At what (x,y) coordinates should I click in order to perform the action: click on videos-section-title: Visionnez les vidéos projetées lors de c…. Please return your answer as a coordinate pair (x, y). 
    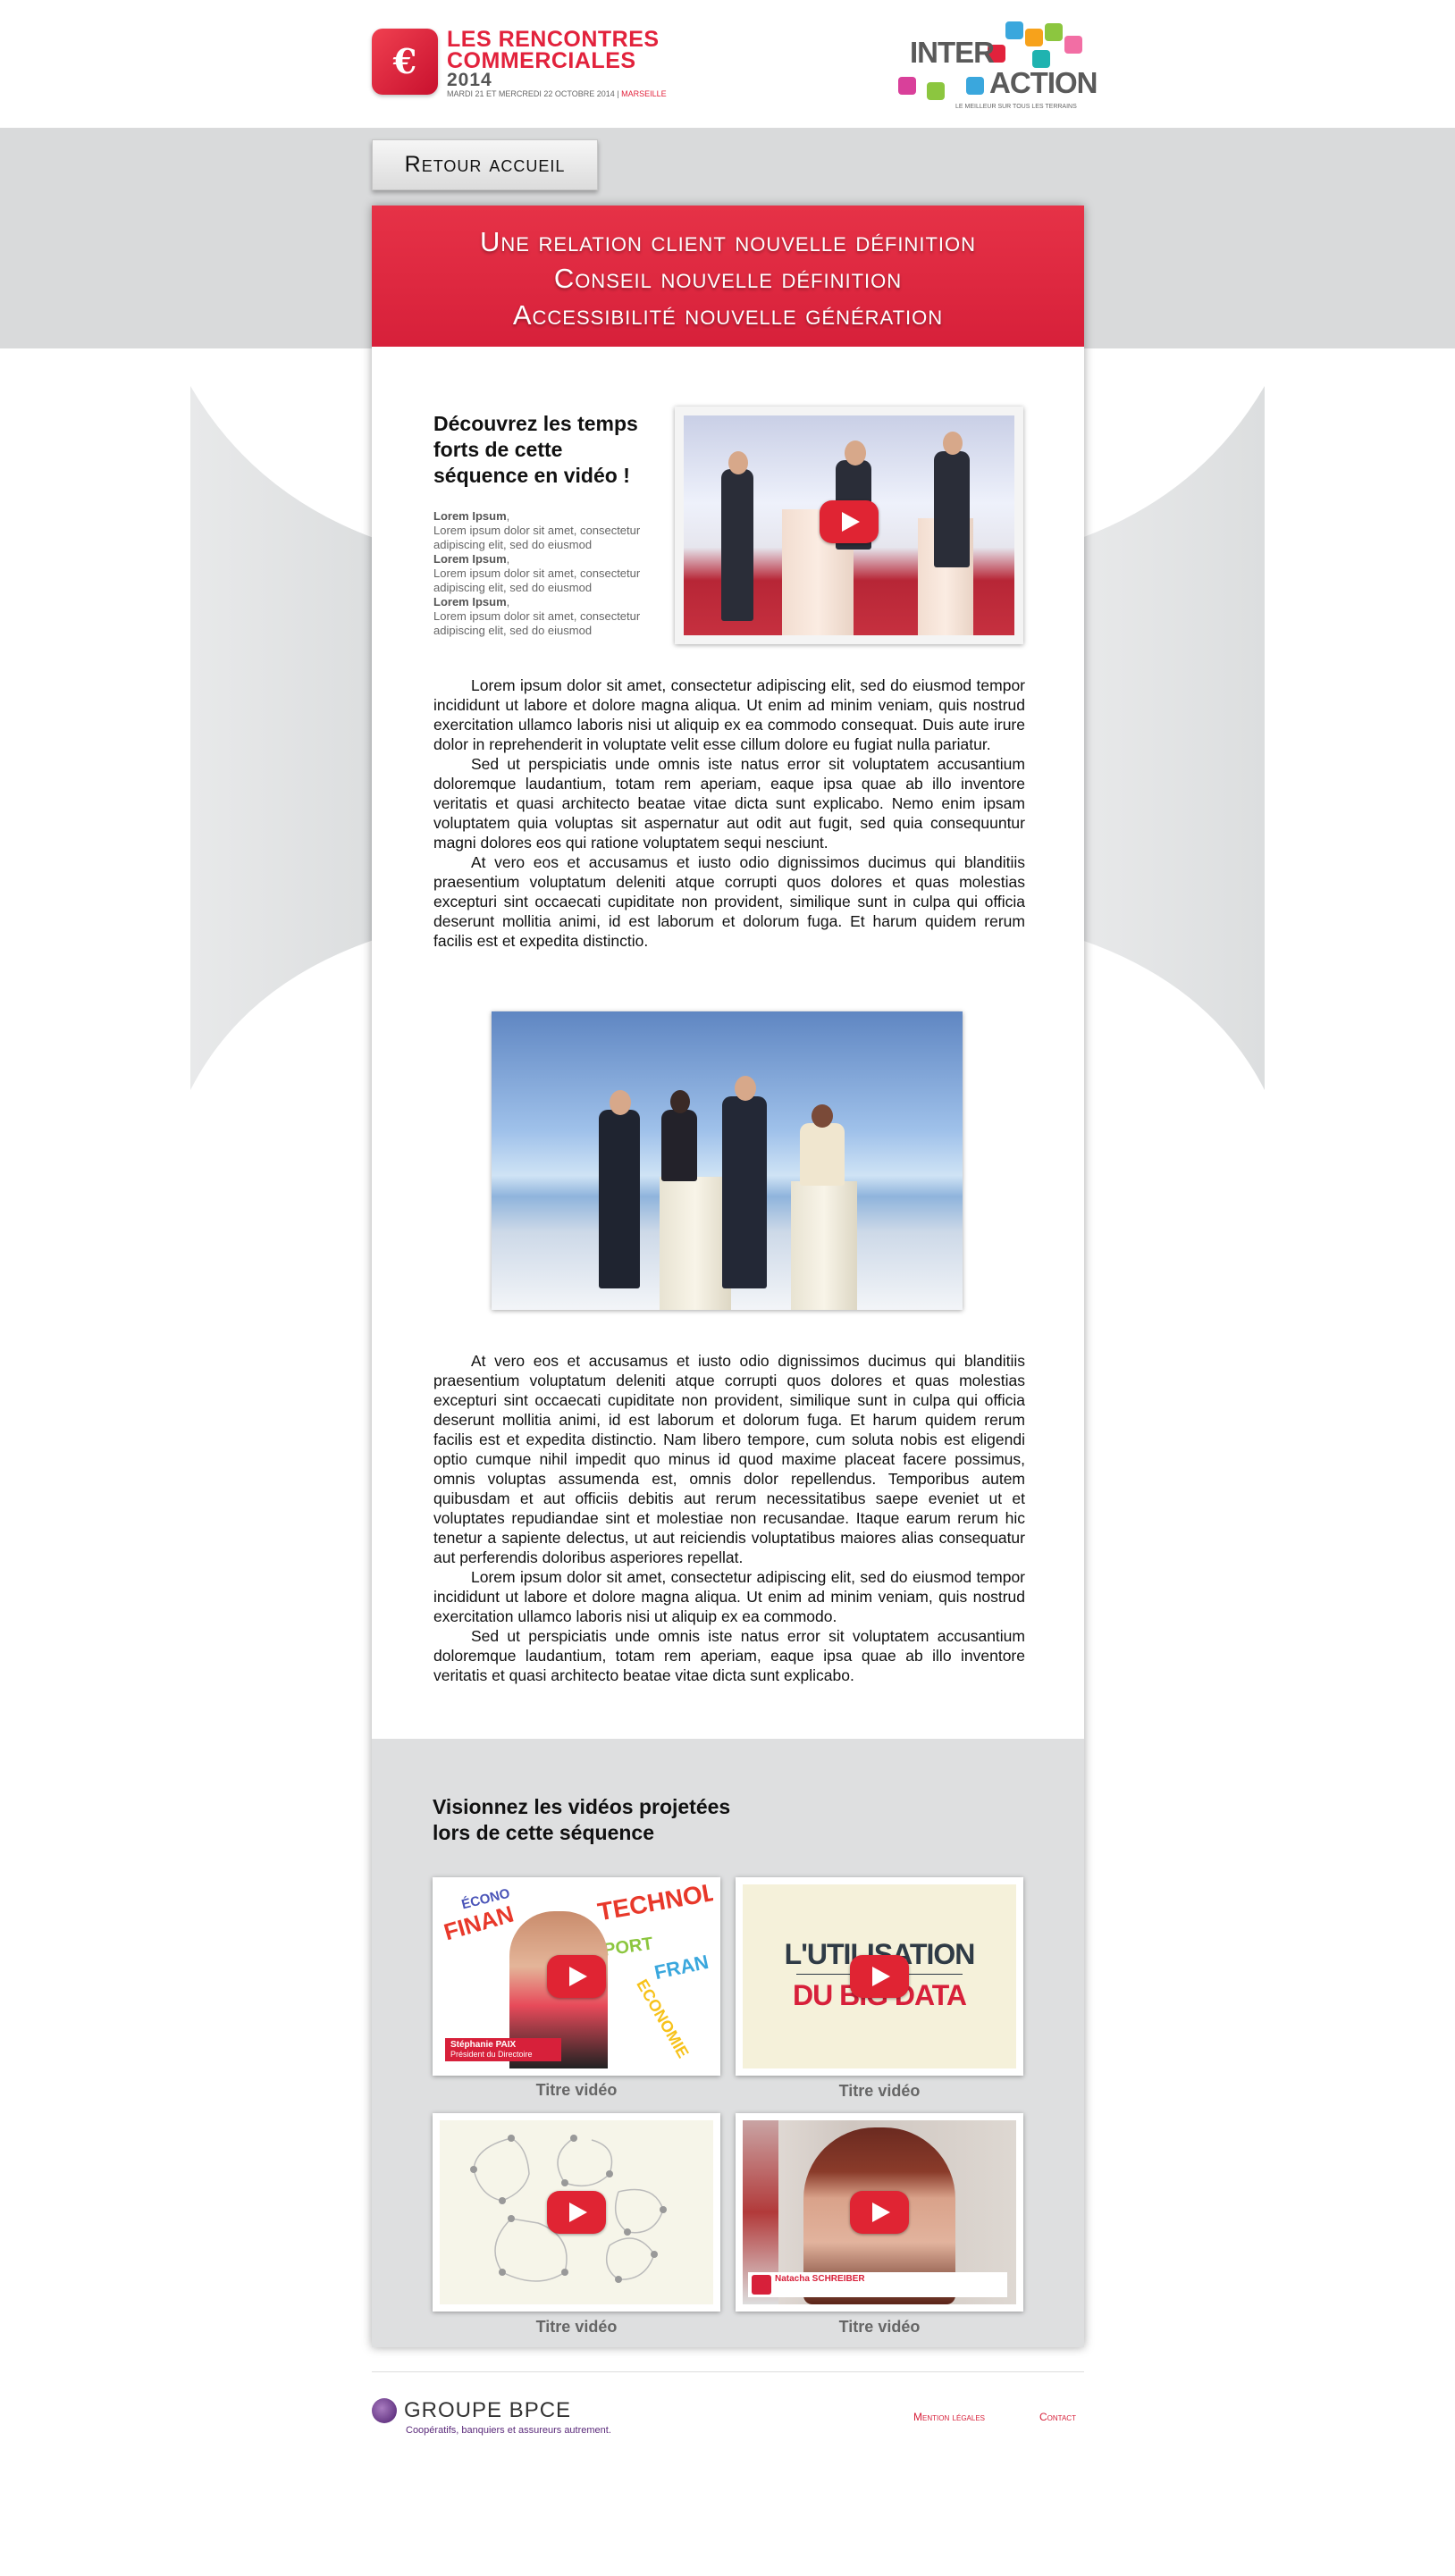
    Looking at the image, I should click on (582, 1819).